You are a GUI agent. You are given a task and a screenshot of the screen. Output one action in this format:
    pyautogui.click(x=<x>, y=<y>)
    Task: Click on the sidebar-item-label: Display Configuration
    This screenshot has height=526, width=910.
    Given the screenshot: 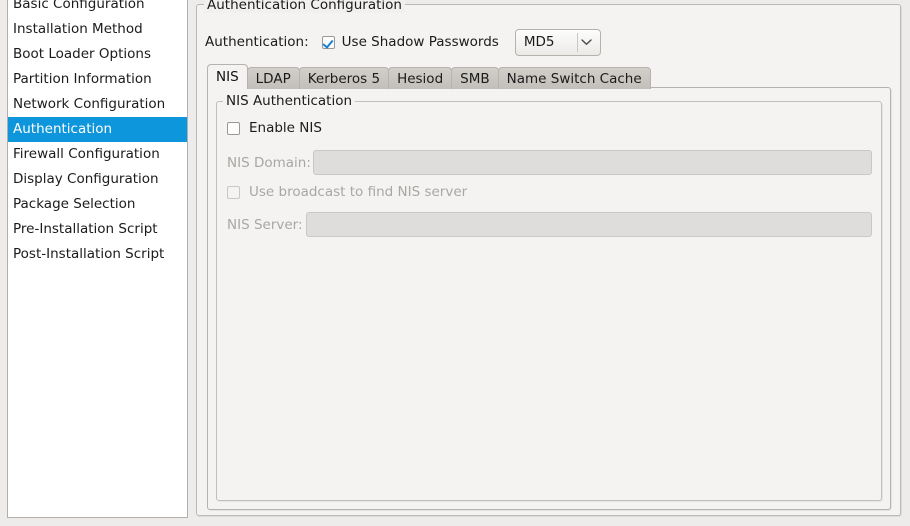 What is the action you would take?
    pyautogui.click(x=86, y=179)
    